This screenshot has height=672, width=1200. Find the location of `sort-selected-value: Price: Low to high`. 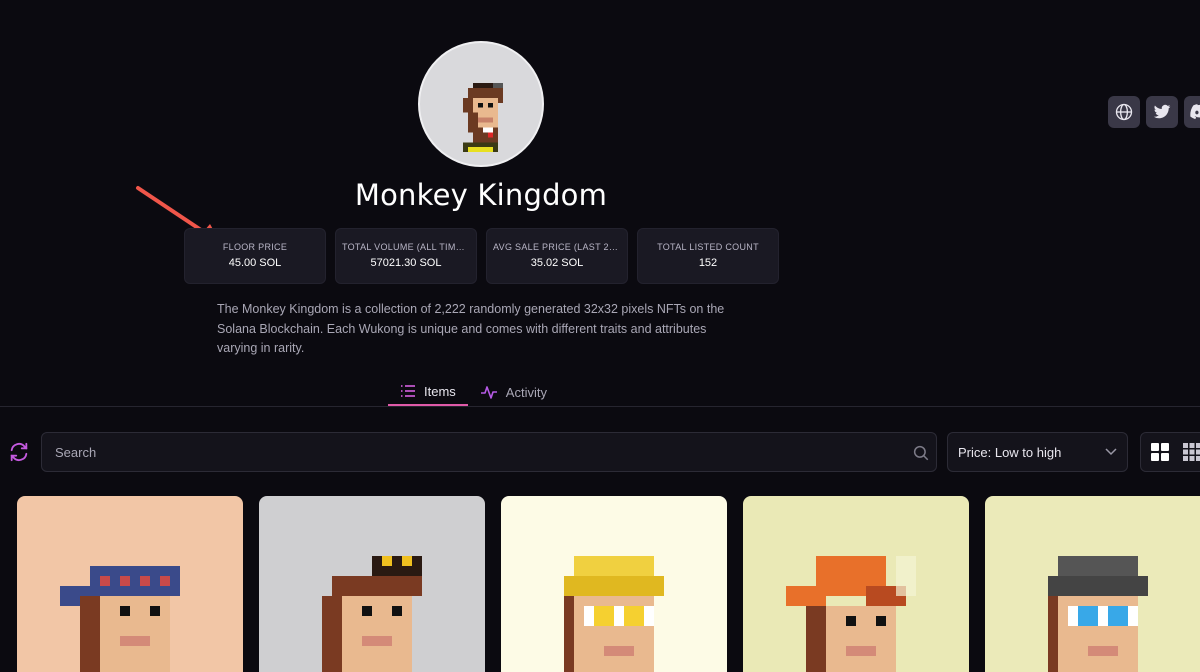

sort-selected-value: Price: Low to high is located at coordinates (1010, 452).